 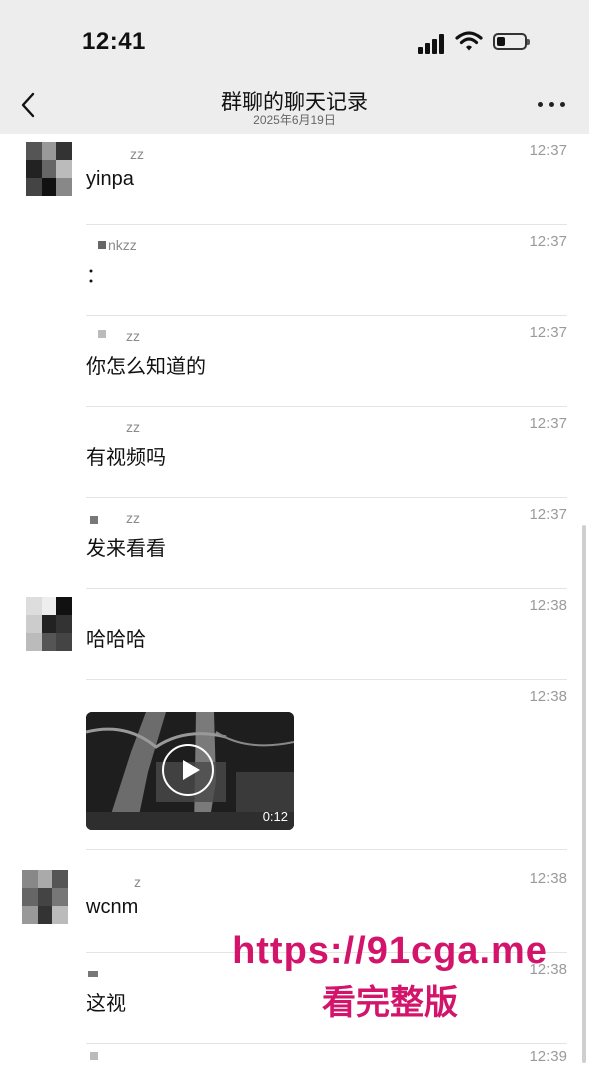 What do you see at coordinates (112, 907) in the screenshot?
I see `message-text: wcnm` at bounding box center [112, 907].